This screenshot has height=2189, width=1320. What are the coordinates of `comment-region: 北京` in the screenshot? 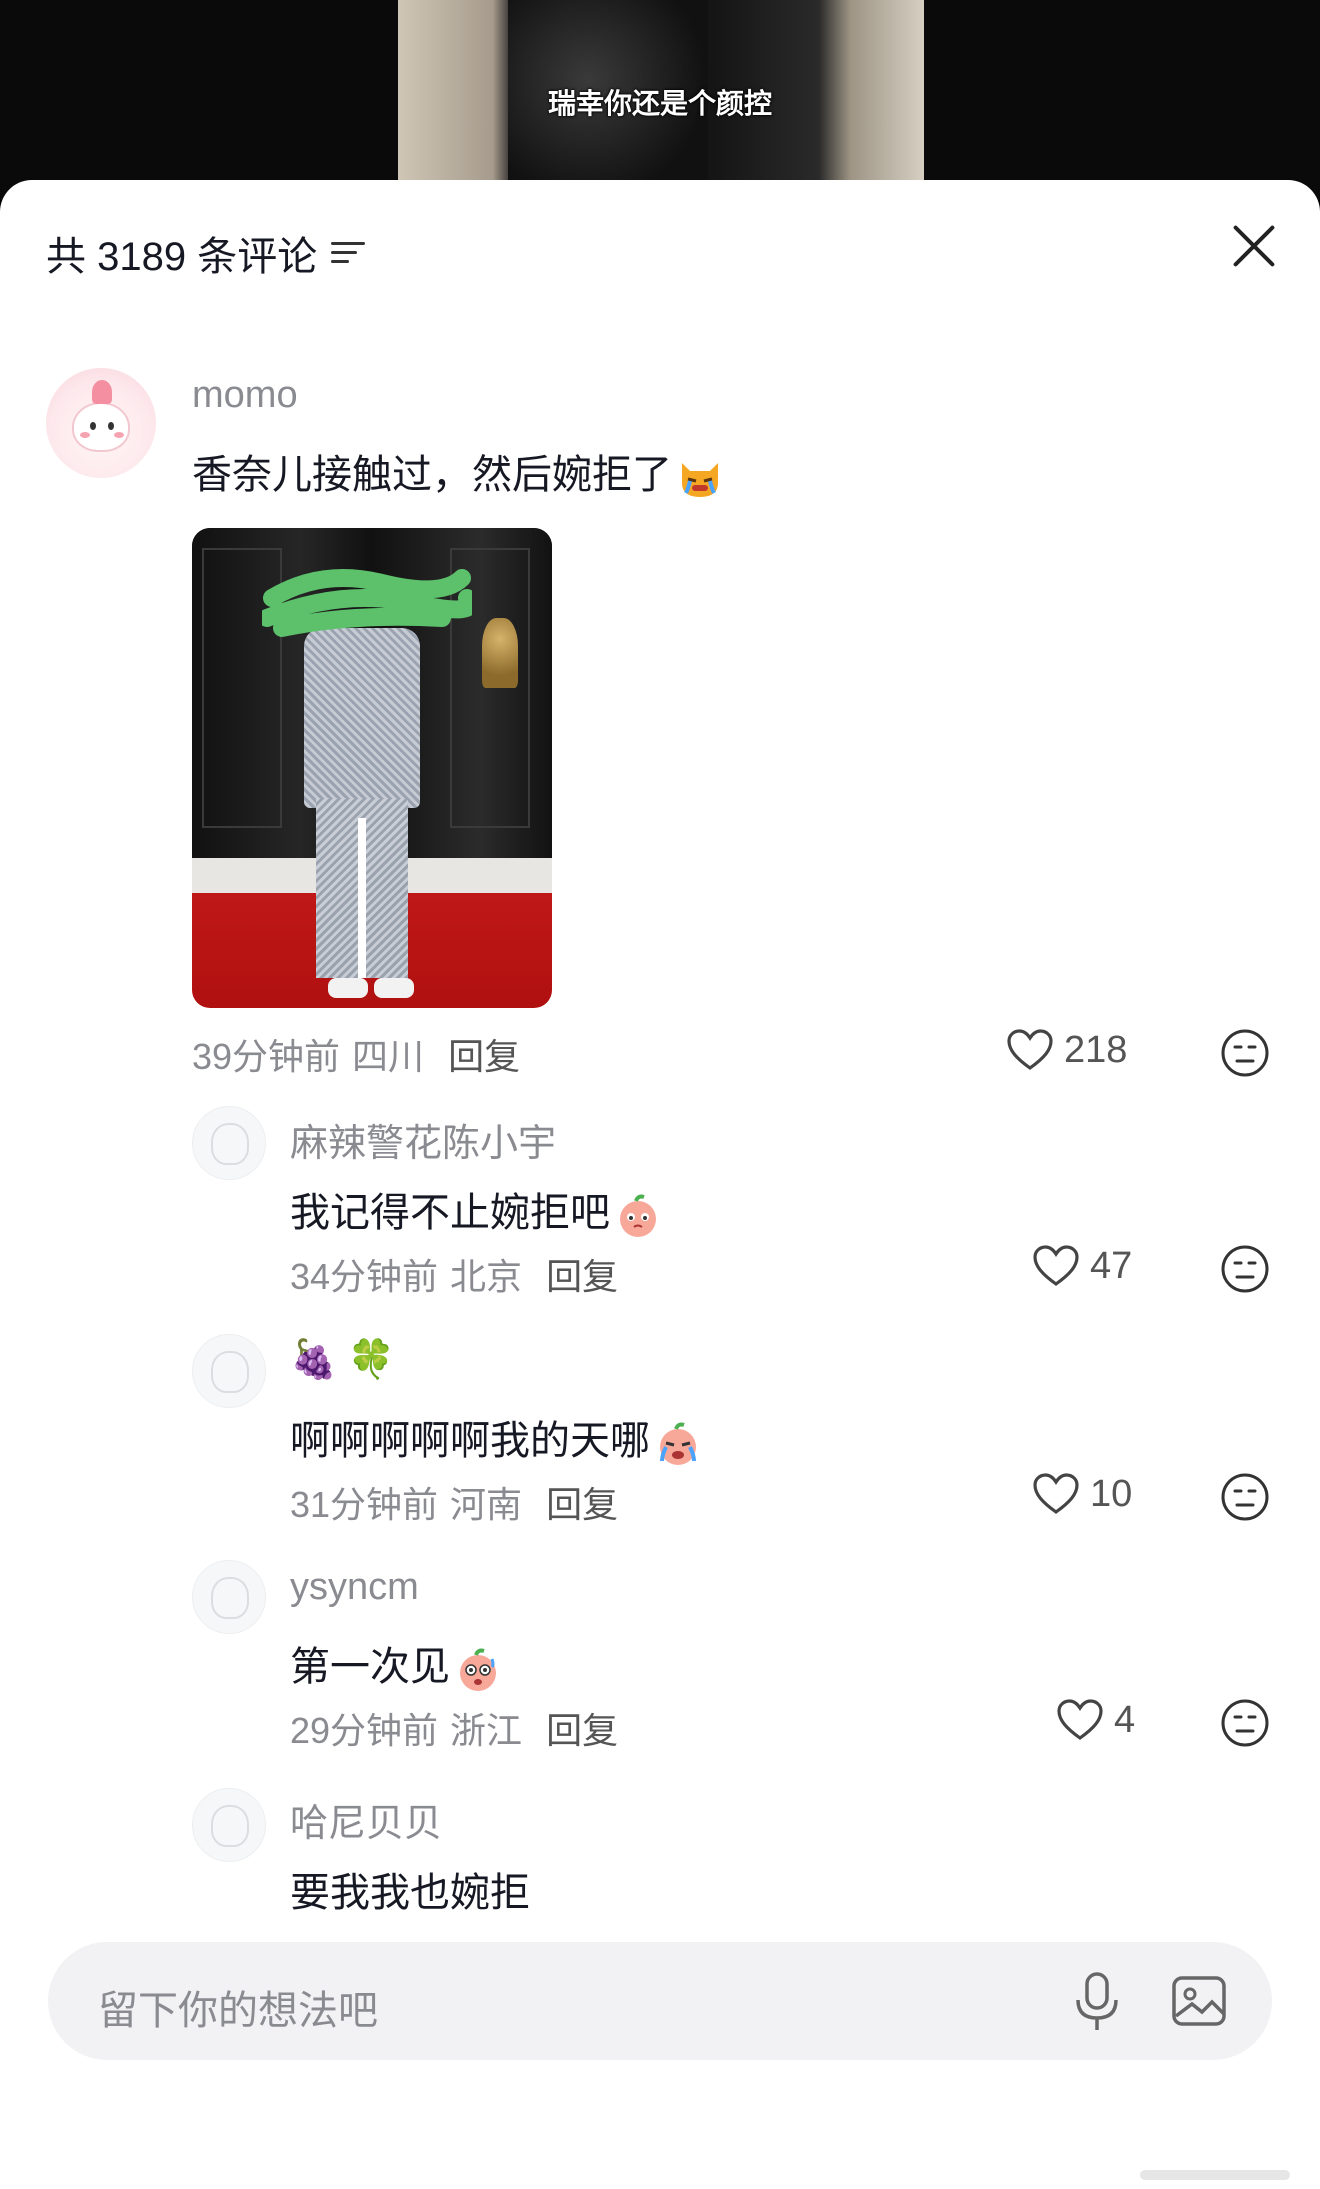 It's located at (486, 1276).